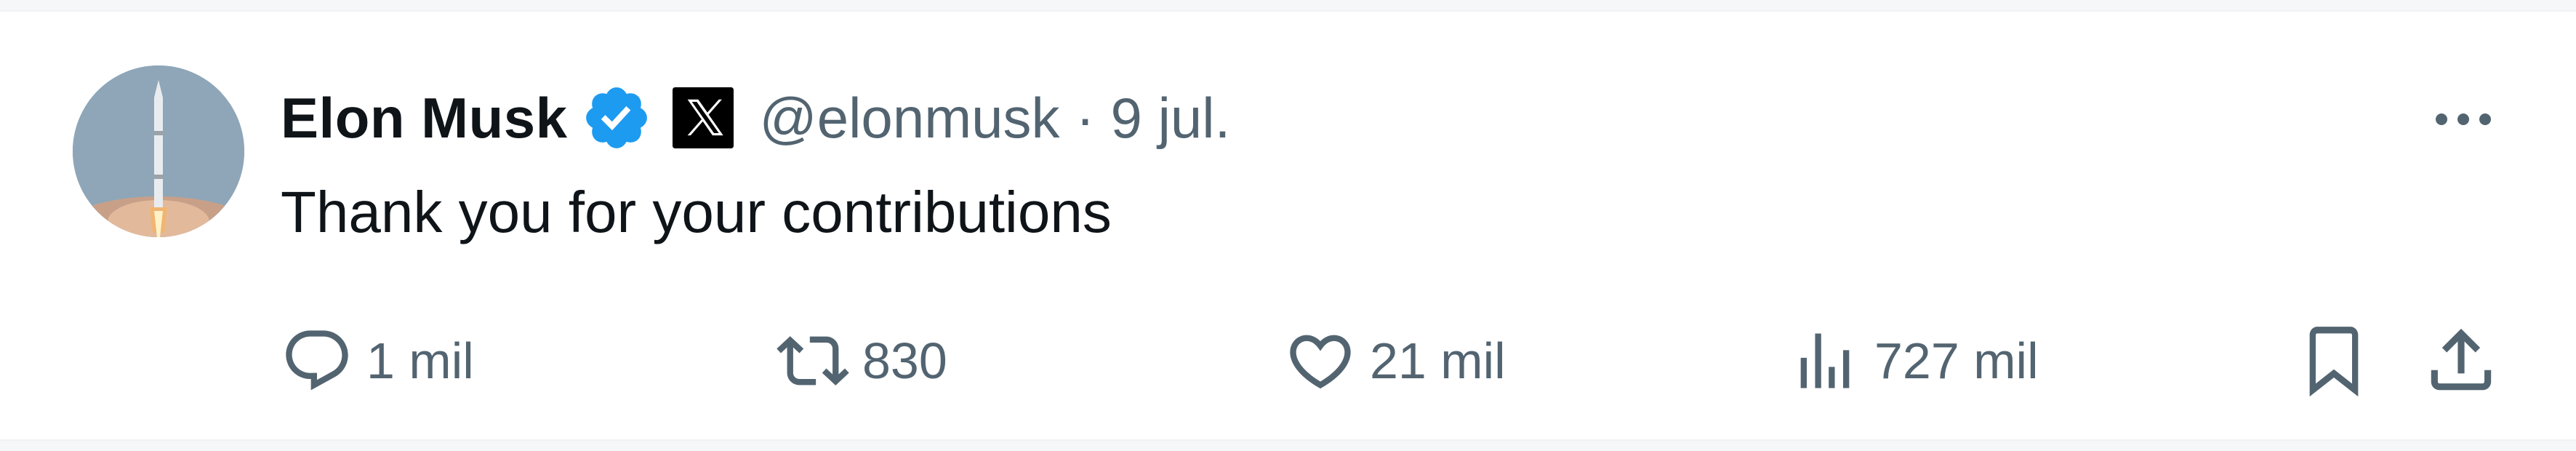  I want to click on like-button: 21 mil, so click(1395, 360).